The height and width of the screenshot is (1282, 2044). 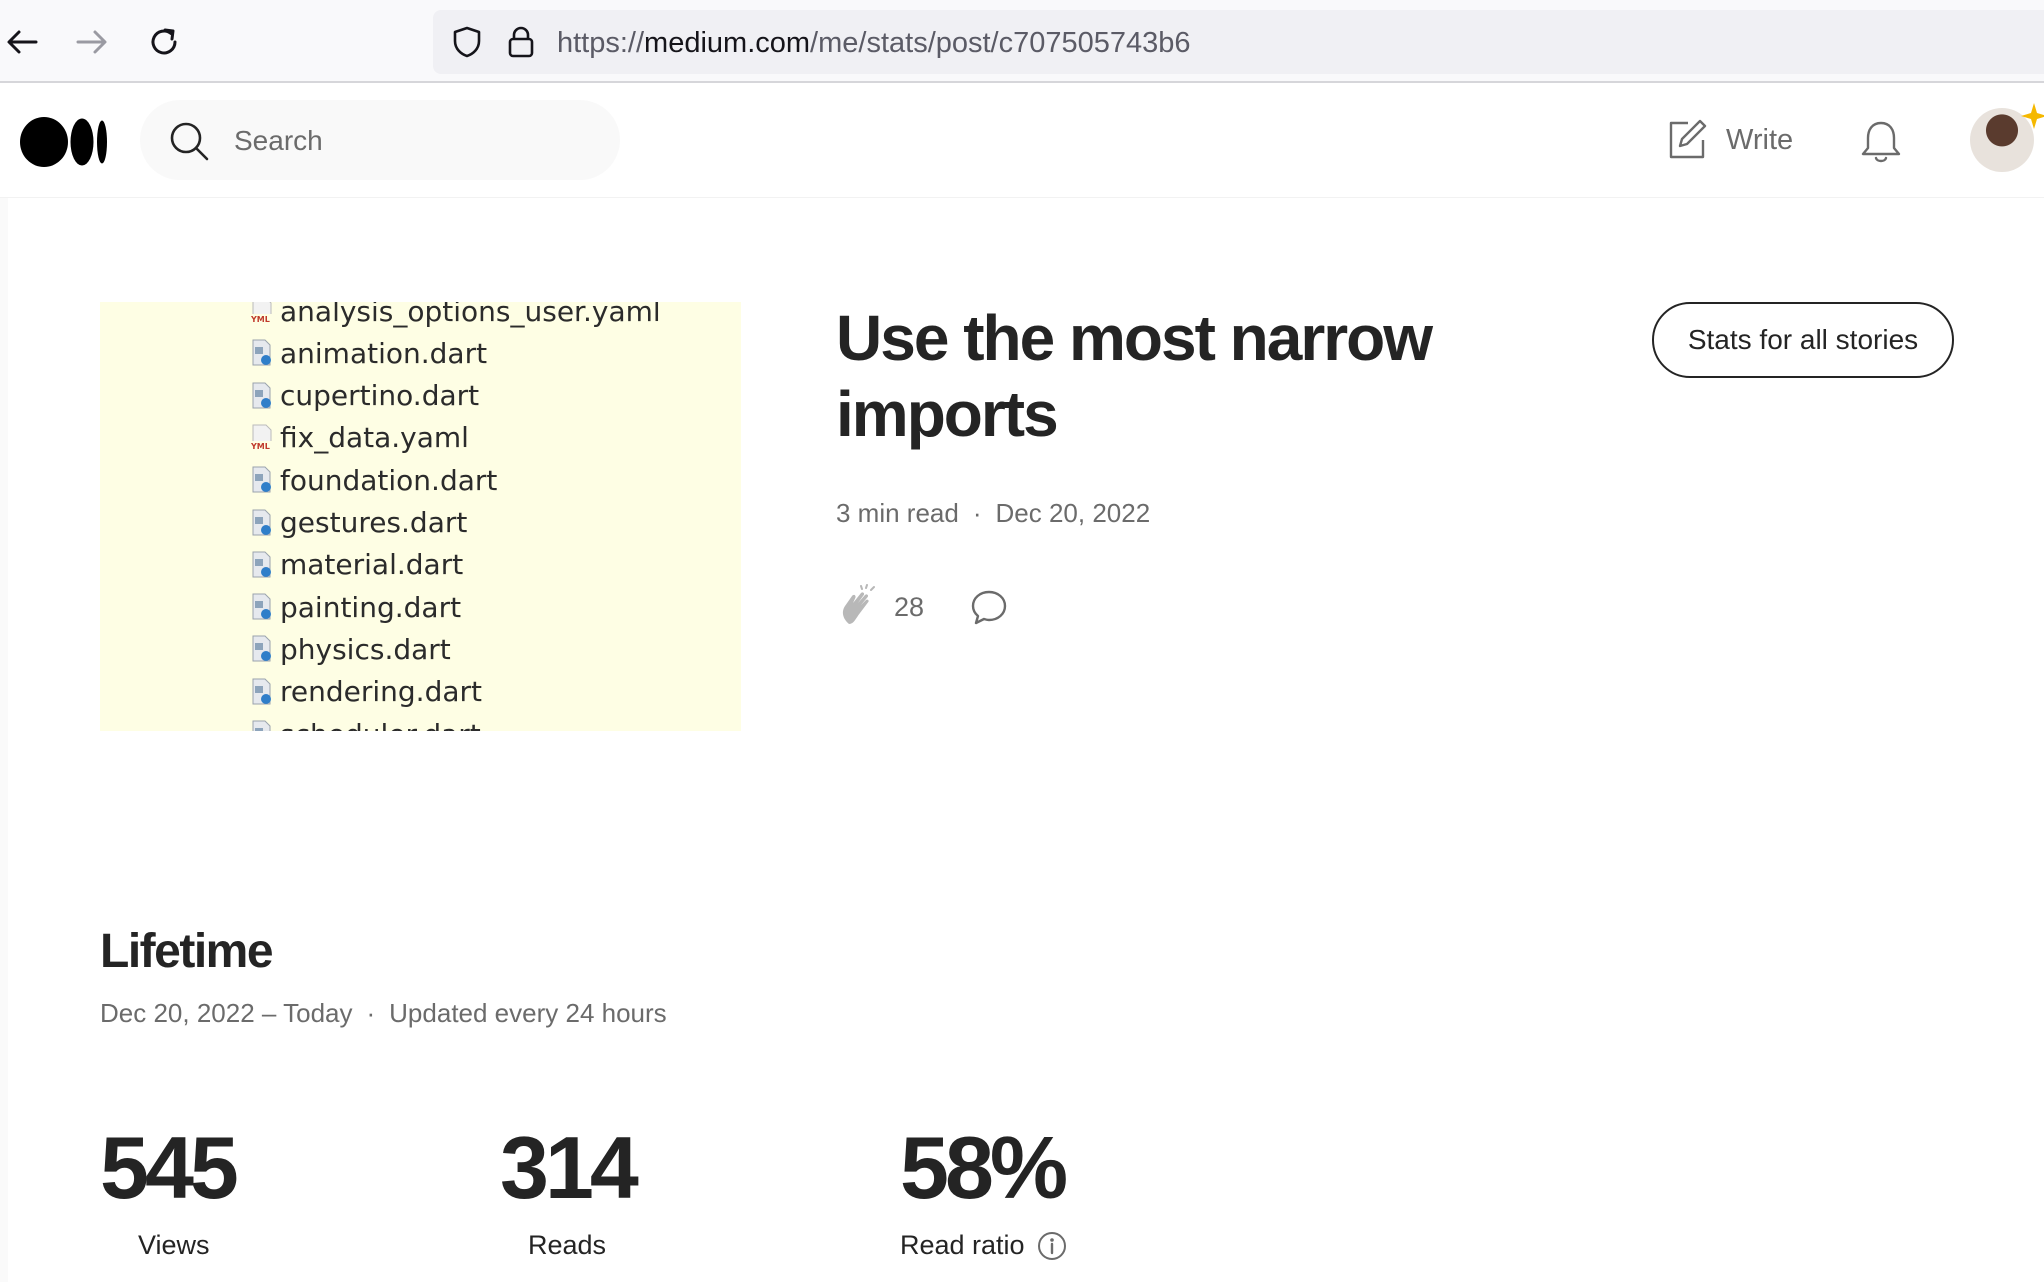 I want to click on read-ratio-stat: 58% Read ratio, so click(x=984, y=1189).